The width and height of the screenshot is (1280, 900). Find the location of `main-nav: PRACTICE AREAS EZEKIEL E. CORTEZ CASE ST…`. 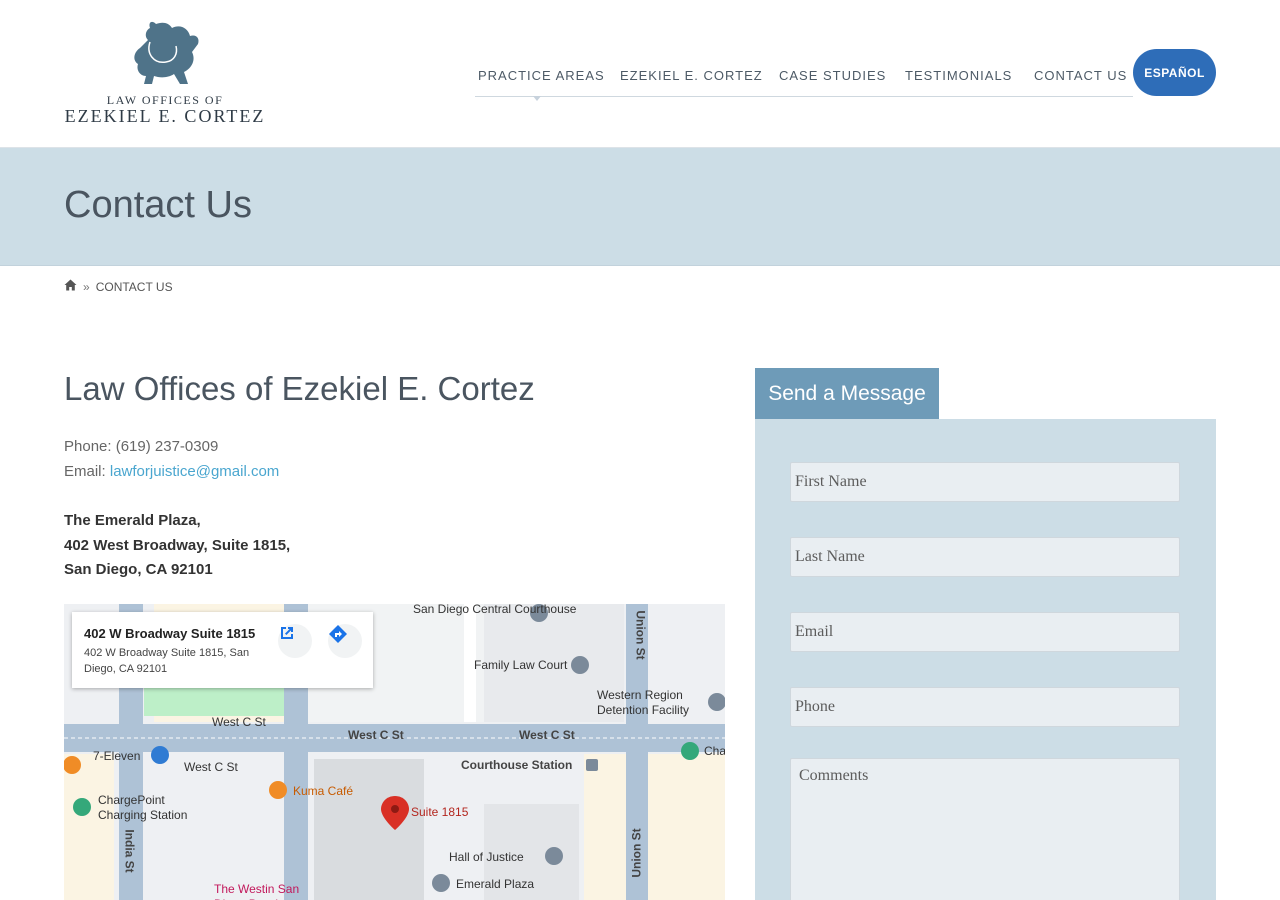

main-nav: PRACTICE AREAS EZEKIEL E. CORTEZ CASE ST… is located at coordinates (804, 75).